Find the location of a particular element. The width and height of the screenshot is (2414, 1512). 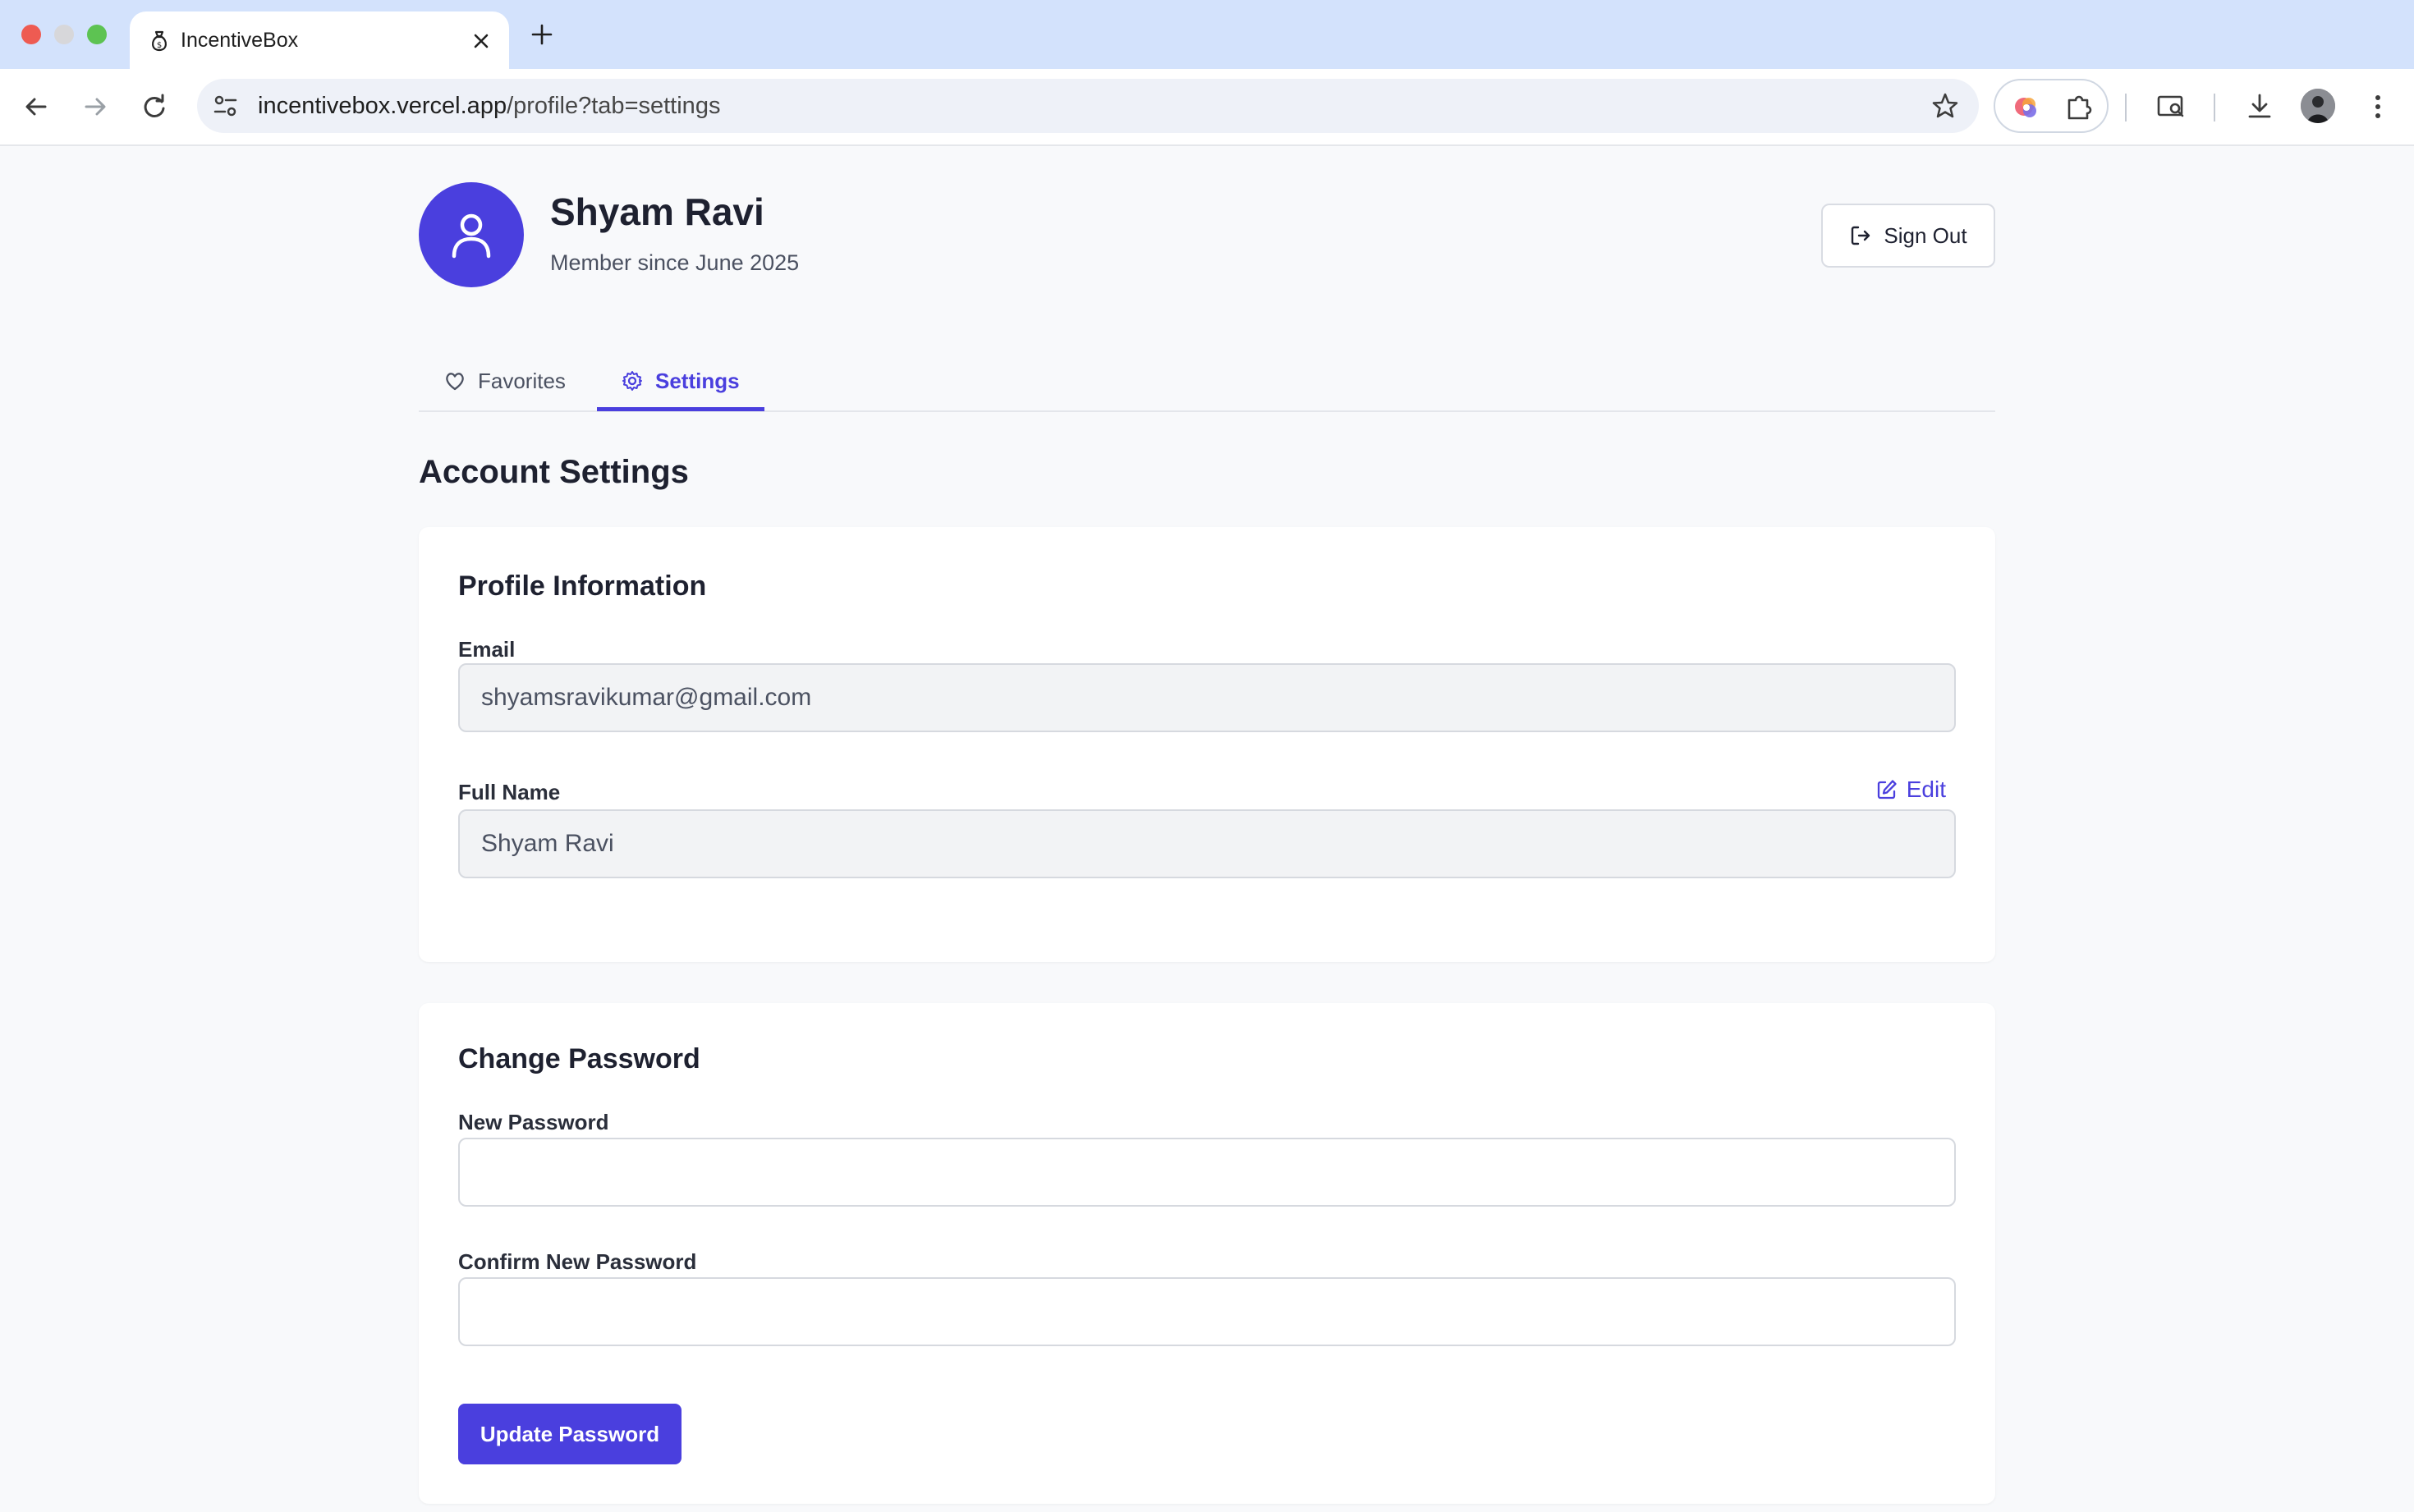

forward-arrow-icon is located at coordinates (96, 106).